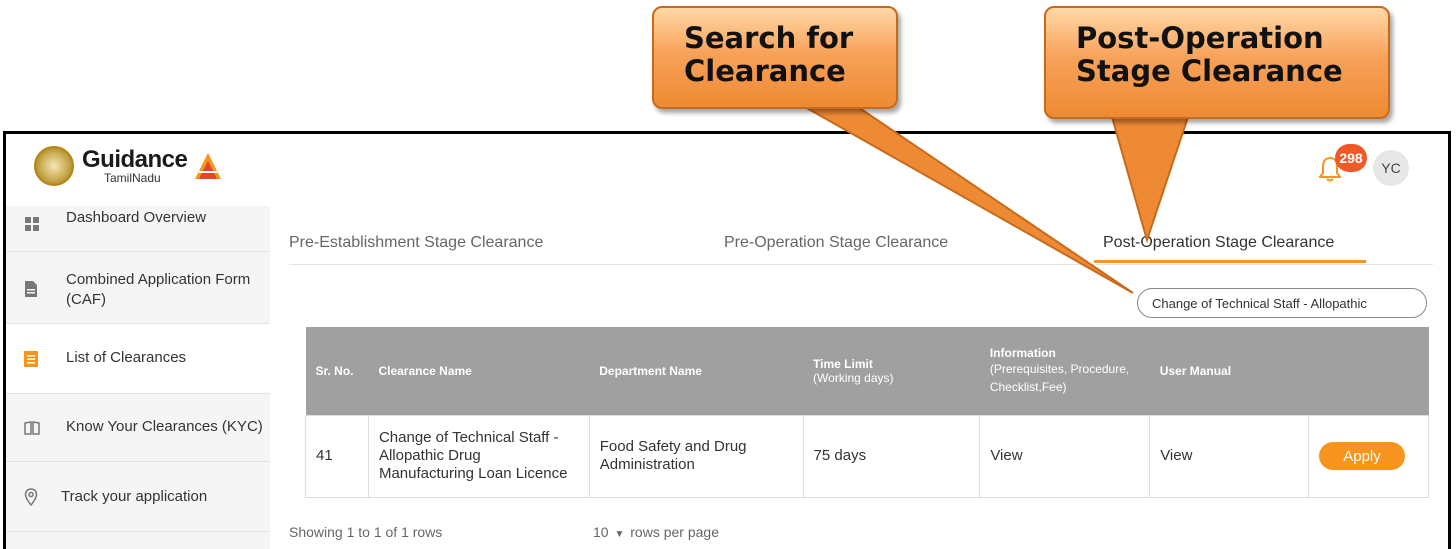 The width and height of the screenshot is (1456, 549). What do you see at coordinates (775, 57) in the screenshot?
I see `search-for-clearance-callout: Search for Clearance` at bounding box center [775, 57].